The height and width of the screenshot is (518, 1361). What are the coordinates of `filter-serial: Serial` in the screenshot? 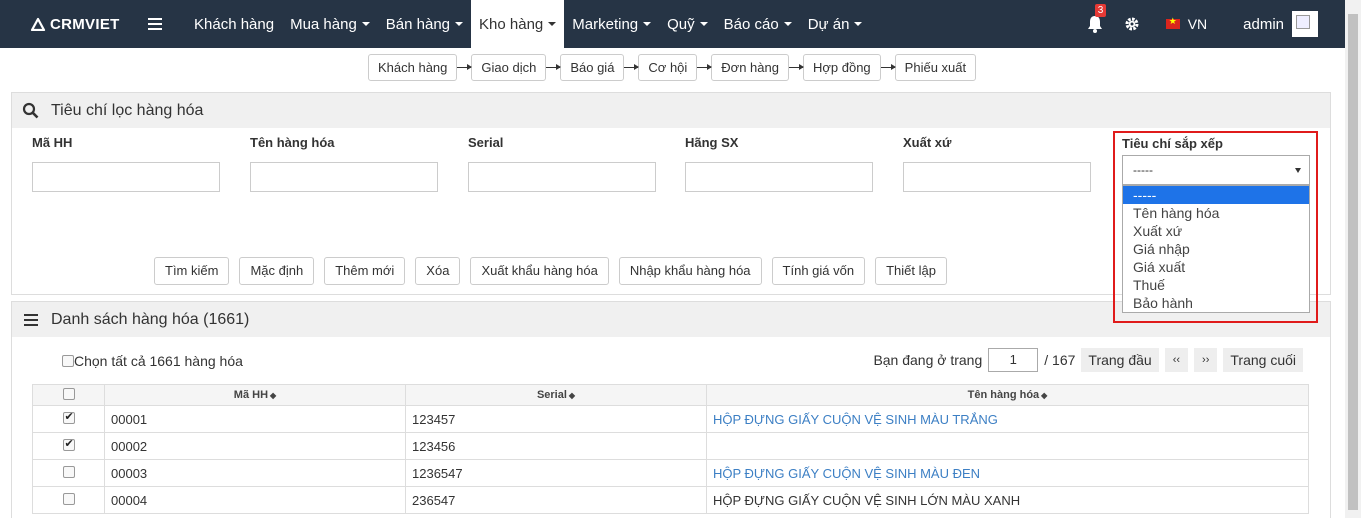 It's located at (562, 163).